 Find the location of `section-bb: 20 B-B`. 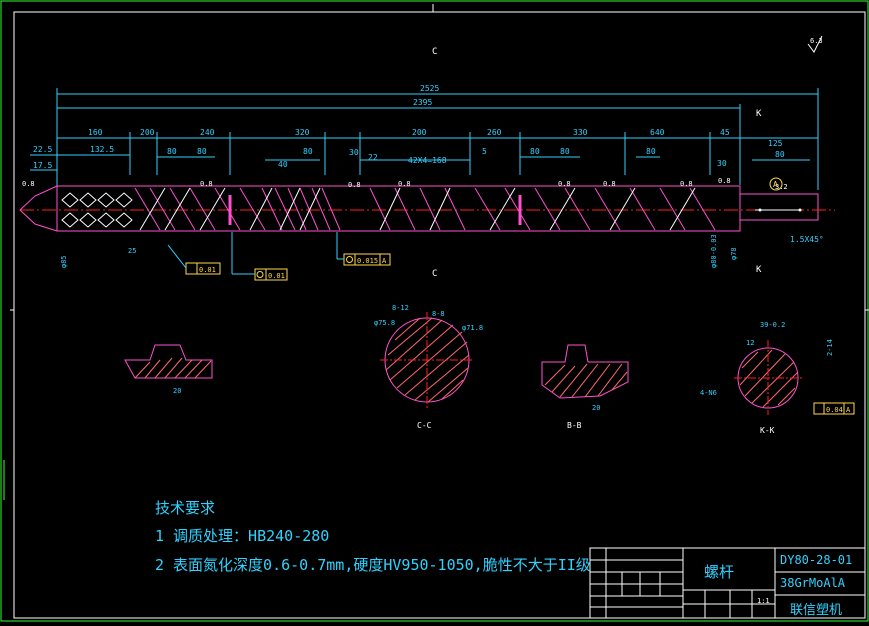

section-bb: 20 B-B is located at coordinates (585, 387).